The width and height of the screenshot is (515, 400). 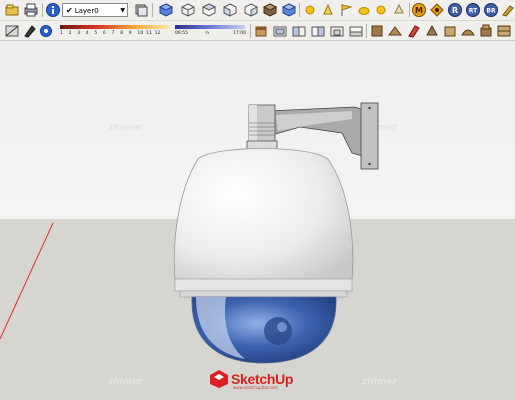 I want to click on month-tick-label: 5, so click(x=96, y=33).